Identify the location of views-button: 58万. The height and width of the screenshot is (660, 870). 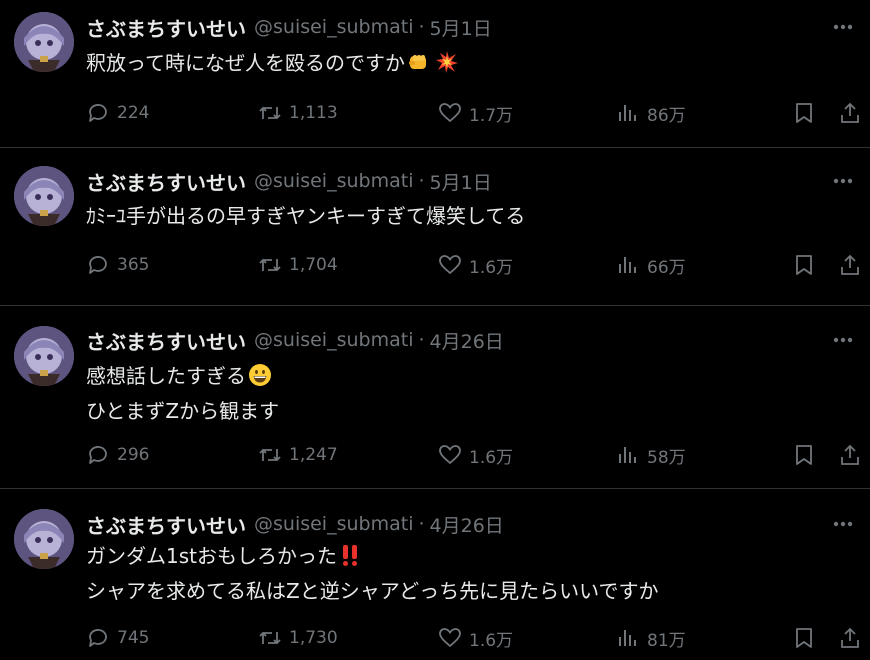
(651, 455).